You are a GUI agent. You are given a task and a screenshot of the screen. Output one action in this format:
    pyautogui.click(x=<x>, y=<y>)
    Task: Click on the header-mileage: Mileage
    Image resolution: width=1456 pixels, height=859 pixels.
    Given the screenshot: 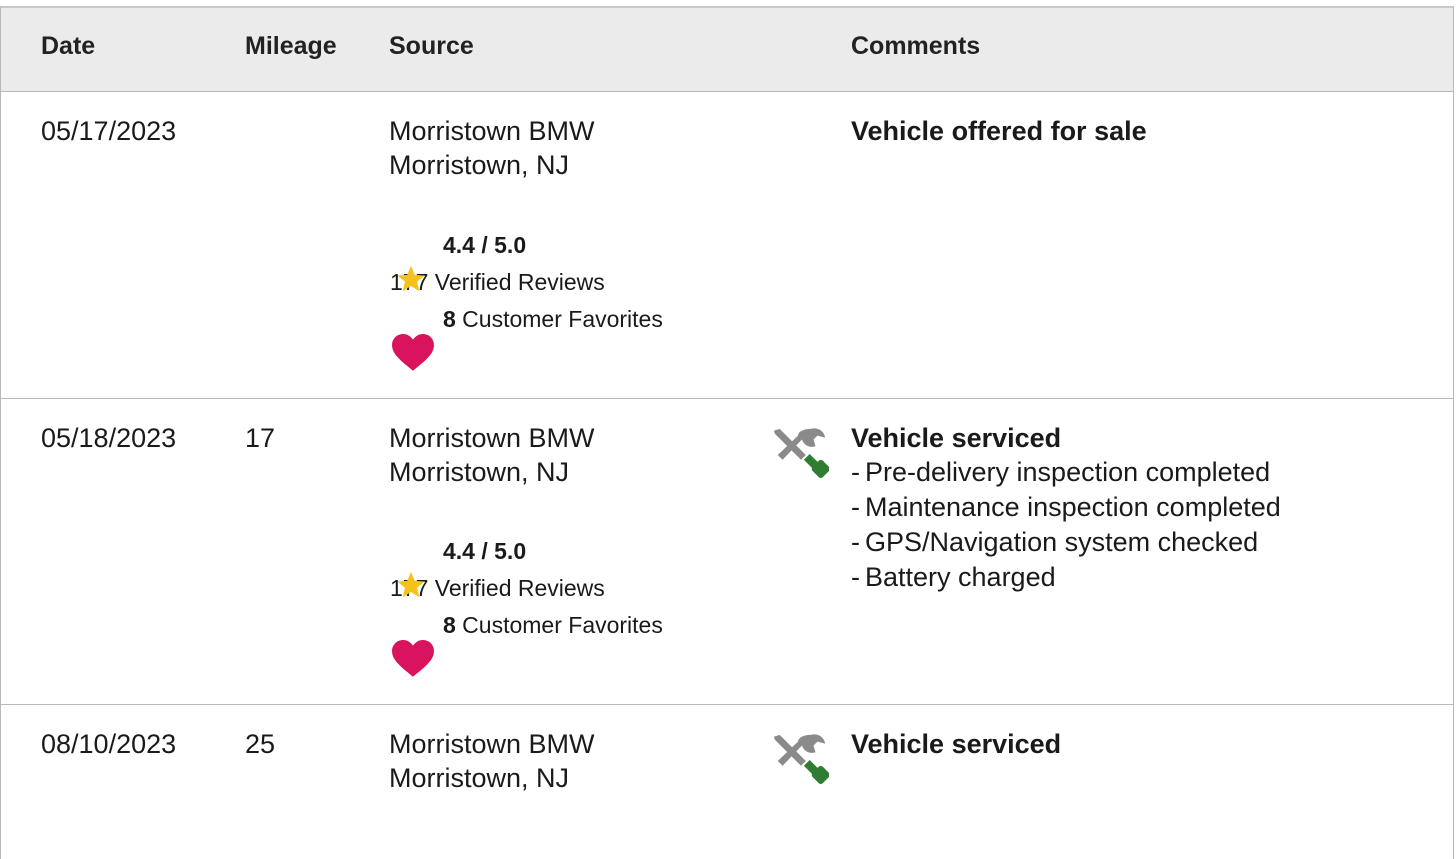 What is the action you would take?
    pyautogui.click(x=291, y=46)
    